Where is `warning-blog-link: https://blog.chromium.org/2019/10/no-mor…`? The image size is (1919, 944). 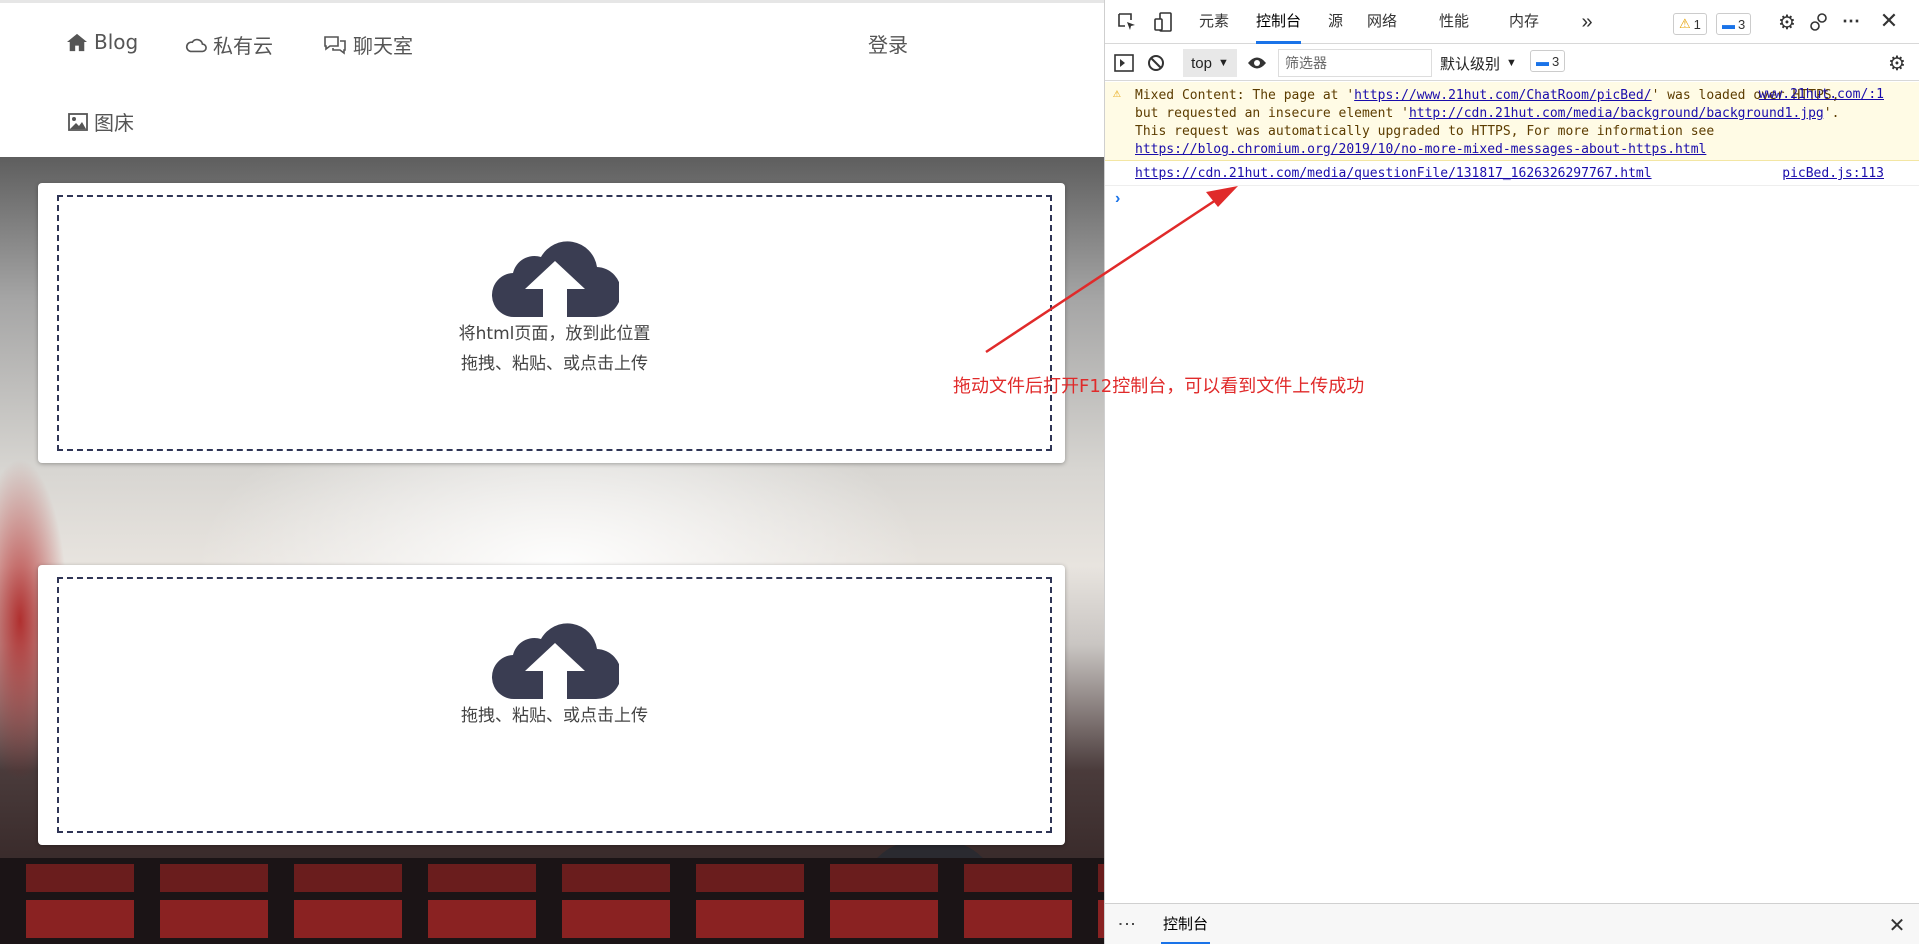 warning-blog-link: https://blog.chromium.org/2019/10/no-mor… is located at coordinates (1420, 149).